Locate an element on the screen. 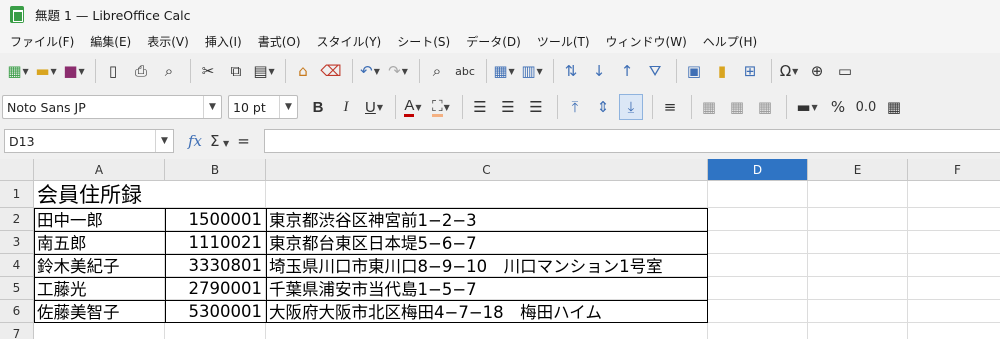 The width and height of the screenshot is (1000, 339). insert-image-button: ▣ is located at coordinates (694, 71).